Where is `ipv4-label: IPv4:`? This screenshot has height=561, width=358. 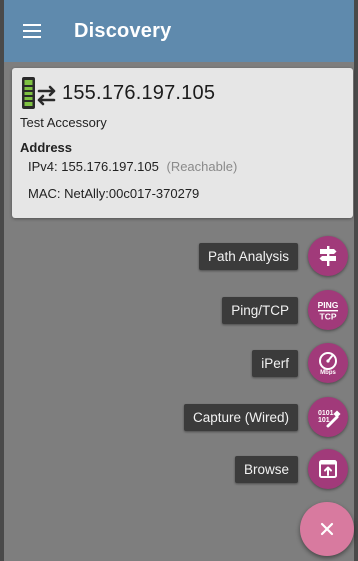
ipv4-label: IPv4: is located at coordinates (43, 166).